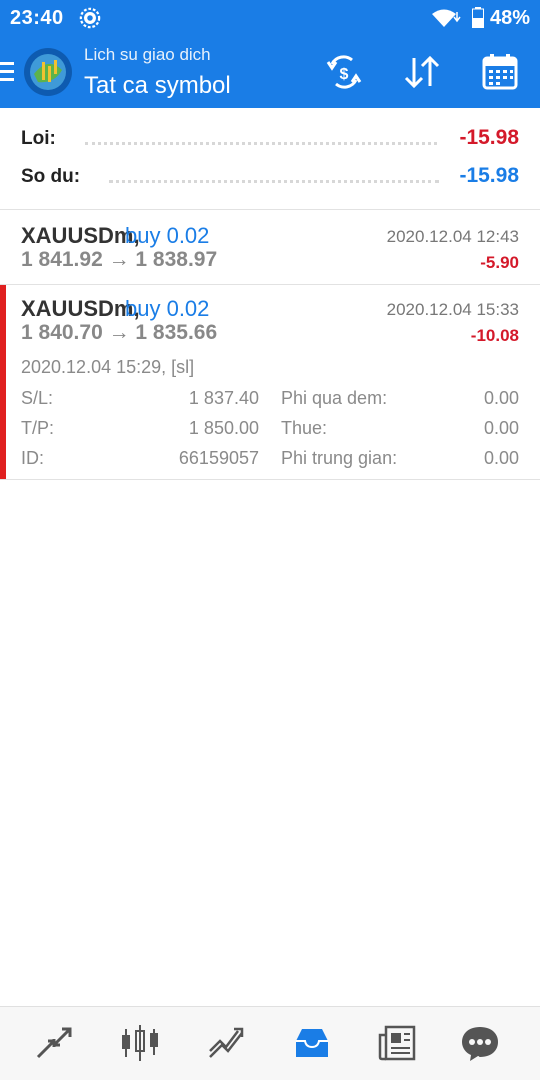 This screenshot has width=540, height=1080. Describe the element at coordinates (38, 428) in the screenshot. I see `tp-label: T/P:` at that location.